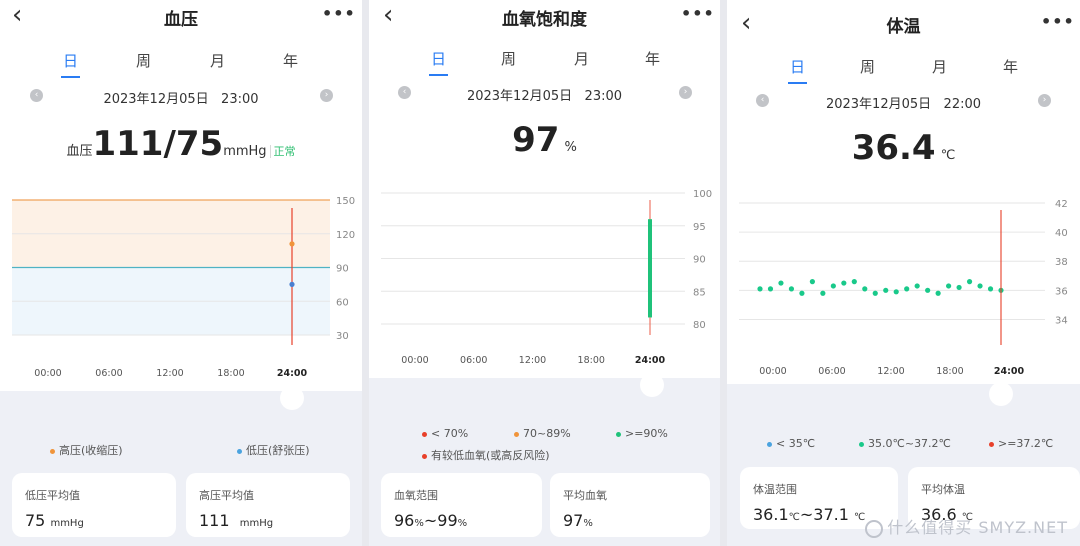 Image resolution: width=1080 pixels, height=546 pixels. I want to click on card-value: 96%~99%, so click(430, 520).